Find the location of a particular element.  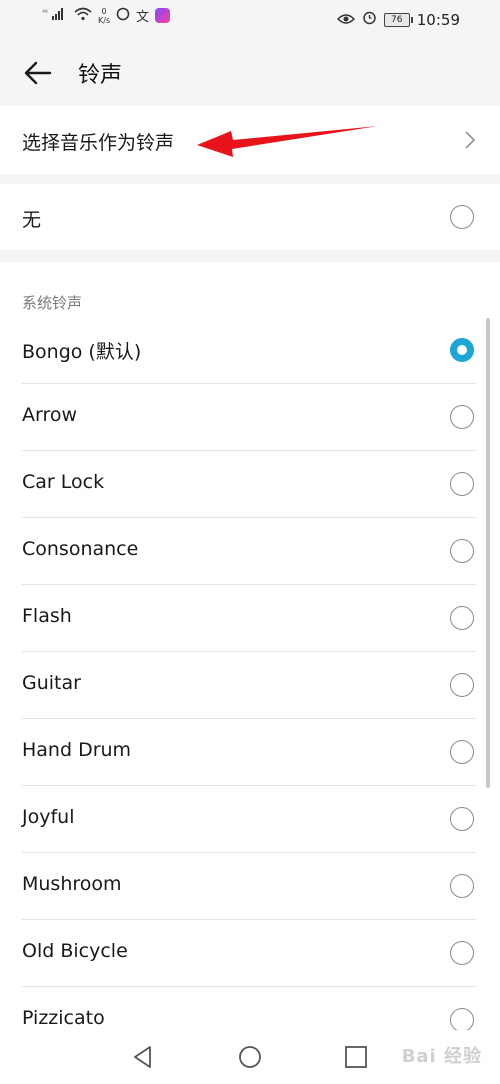

list-item: Consonance is located at coordinates (250, 551).